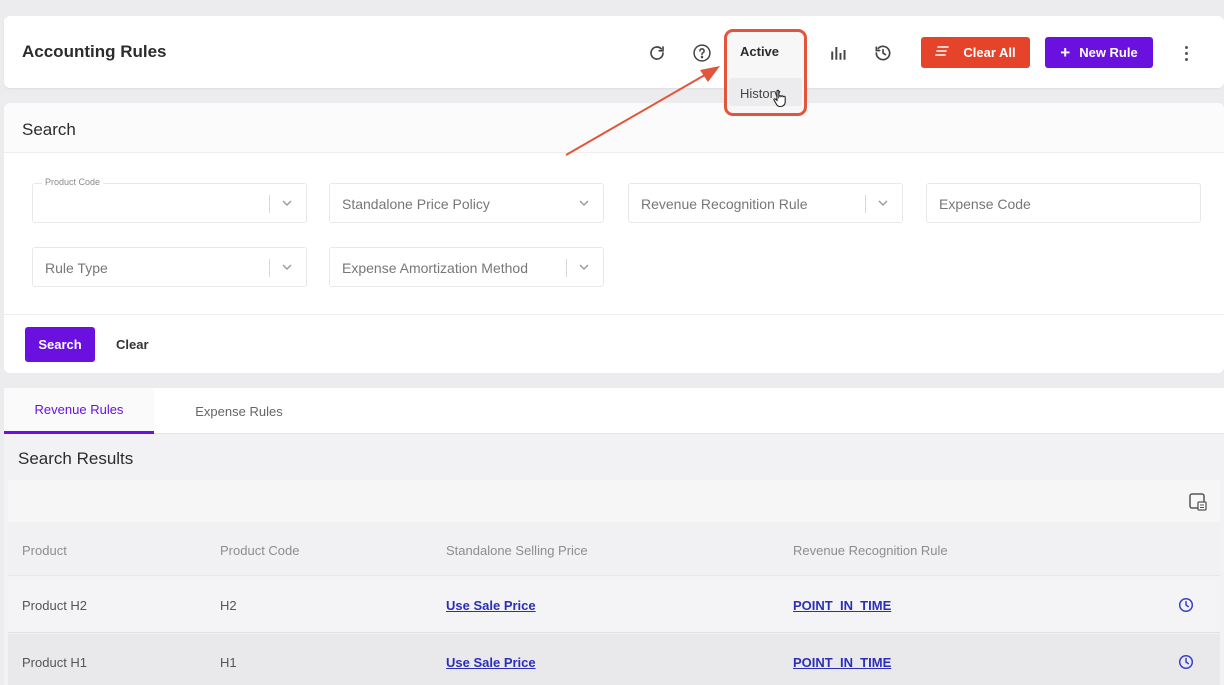  What do you see at coordinates (985, 204) in the screenshot?
I see `expense-code-placeholder: Expense Code` at bounding box center [985, 204].